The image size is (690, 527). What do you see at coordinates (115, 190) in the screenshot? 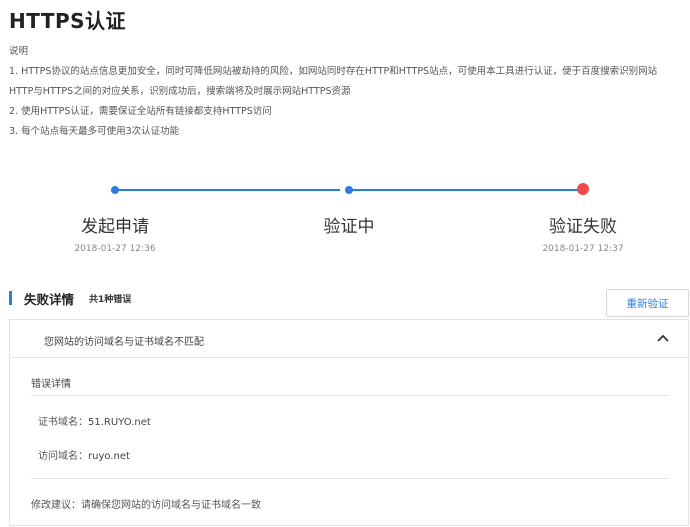
I see `step-dot-submit` at bounding box center [115, 190].